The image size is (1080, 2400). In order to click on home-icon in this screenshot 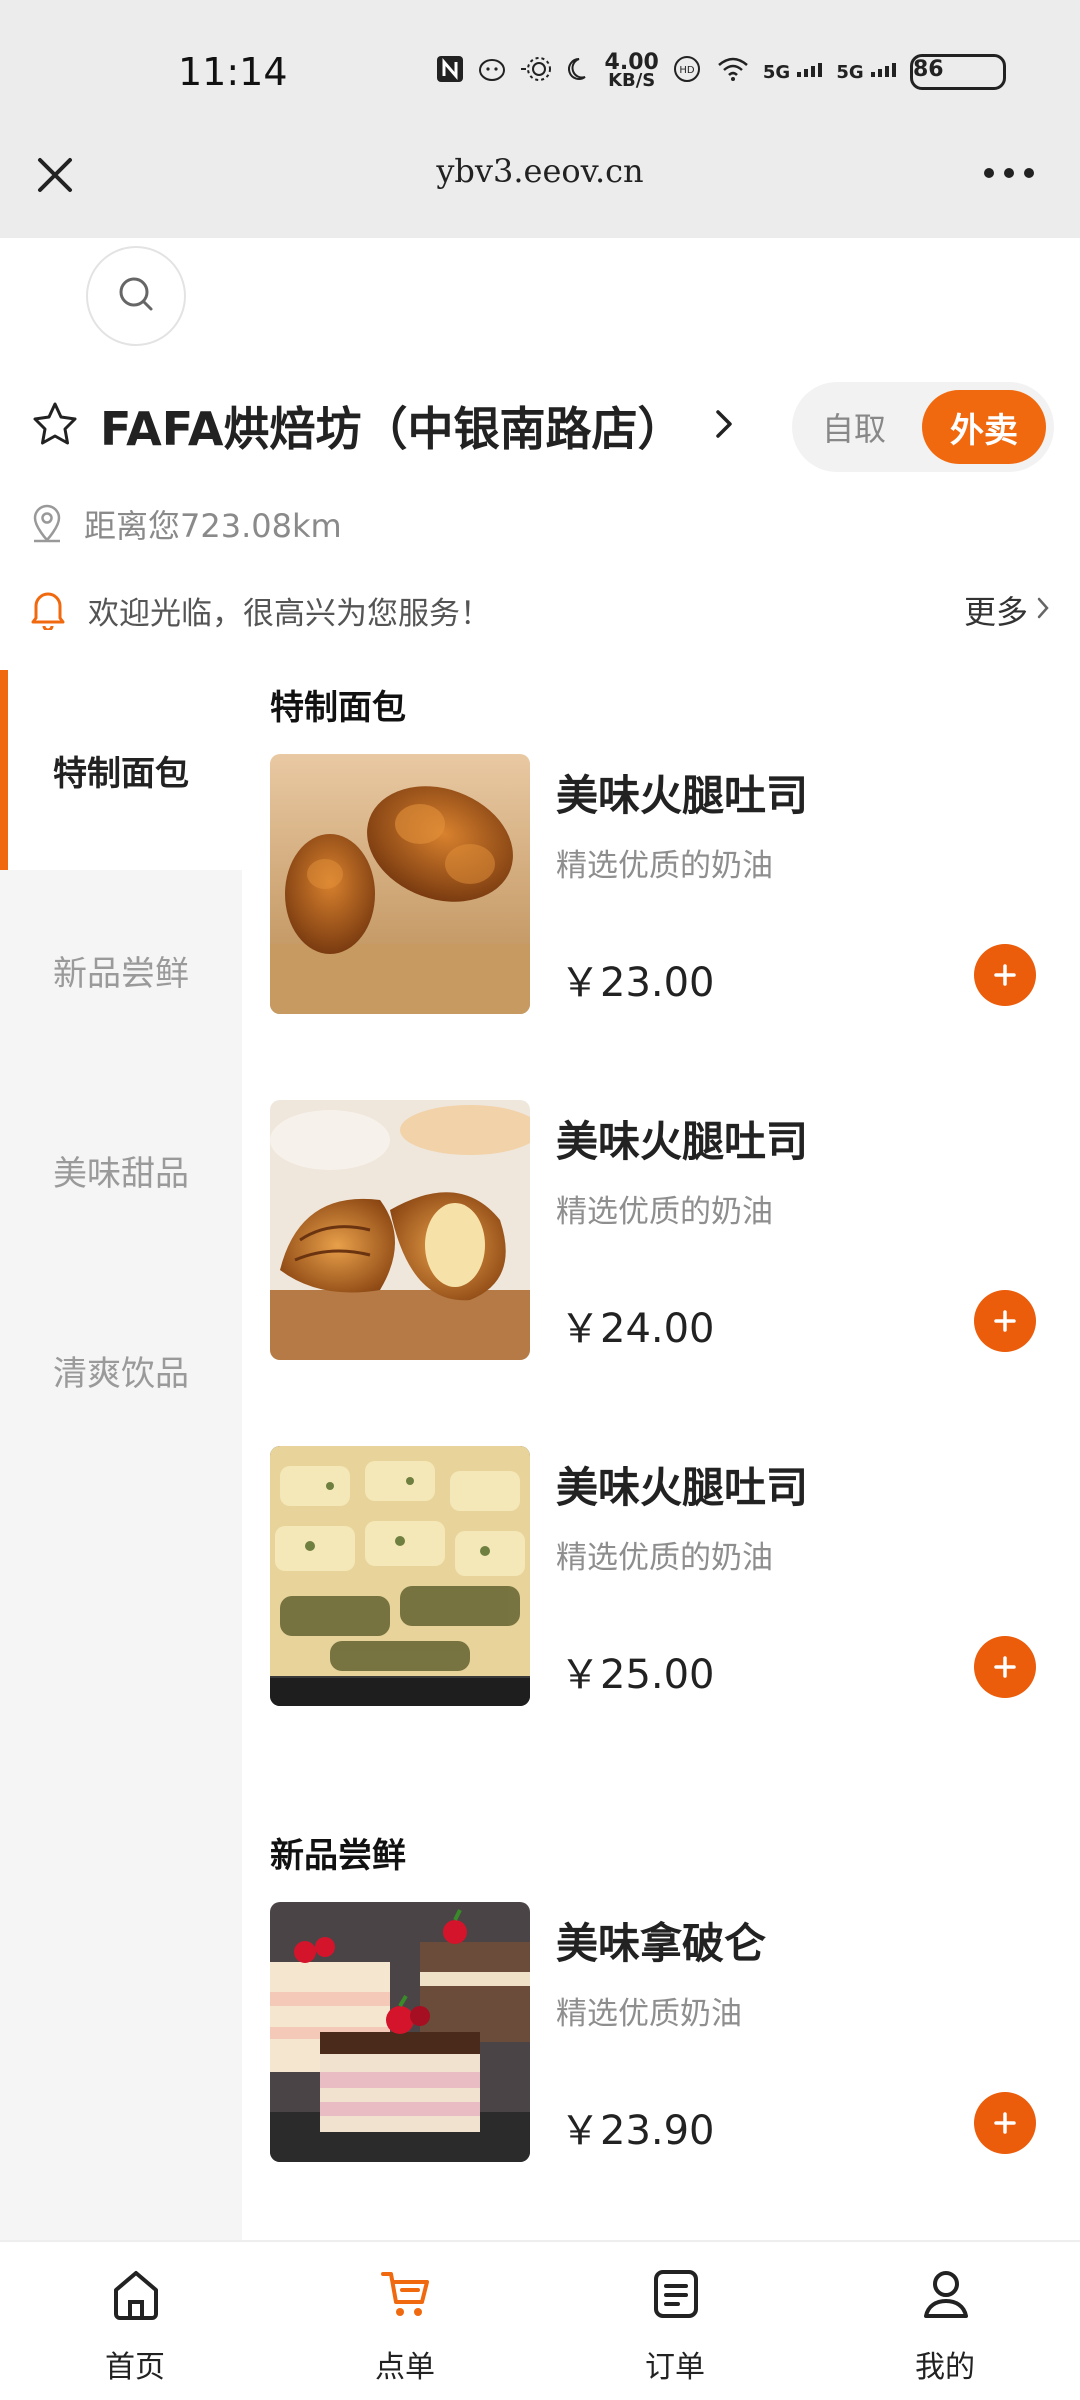, I will do `click(136, 2294)`.